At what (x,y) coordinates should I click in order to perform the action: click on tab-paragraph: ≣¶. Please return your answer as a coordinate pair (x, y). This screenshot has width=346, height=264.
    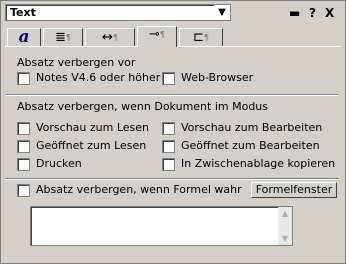
    Looking at the image, I should click on (63, 37).